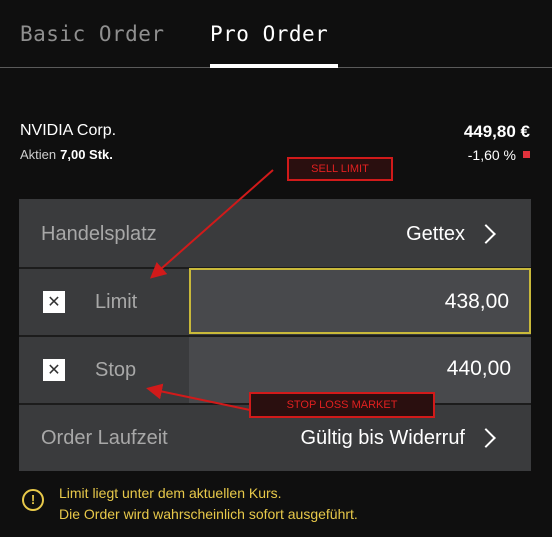 Image resolution: width=552 pixels, height=537 pixels. What do you see at coordinates (478, 368) in the screenshot?
I see `stop-price-value: 440,00` at bounding box center [478, 368].